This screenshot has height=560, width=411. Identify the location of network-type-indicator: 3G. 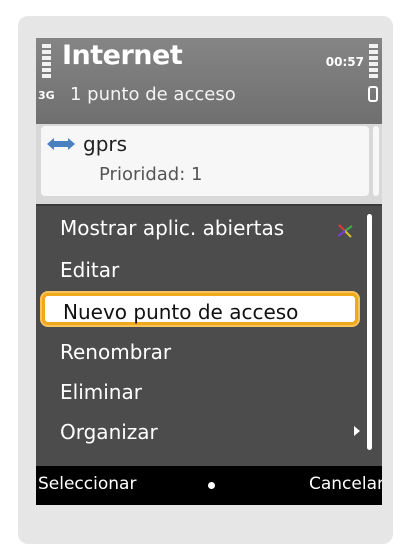
(46, 95).